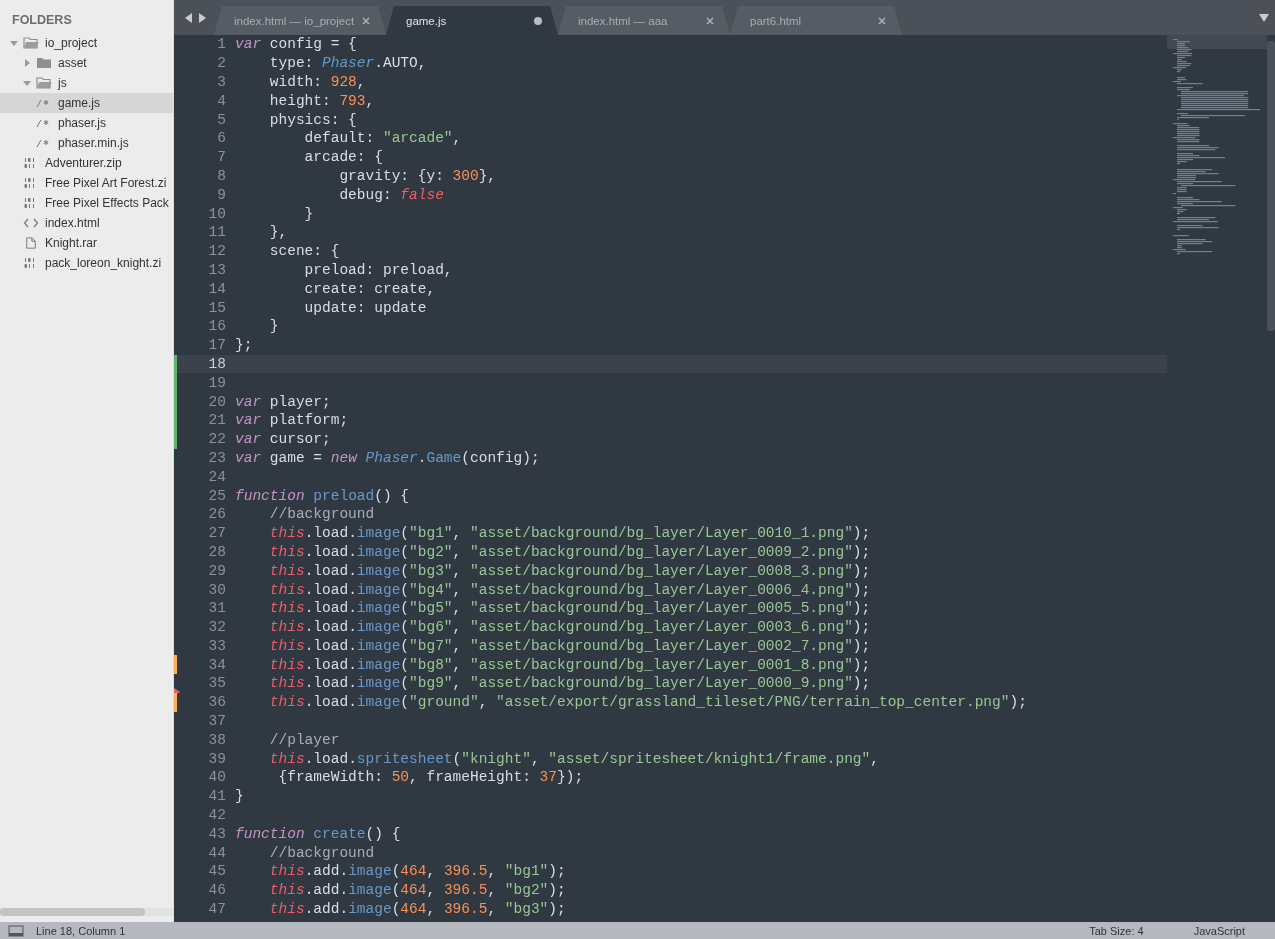 Image resolution: width=1275 pixels, height=939 pixels. Describe the element at coordinates (86, 43) in the screenshot. I see `tree-item: io_project` at that location.